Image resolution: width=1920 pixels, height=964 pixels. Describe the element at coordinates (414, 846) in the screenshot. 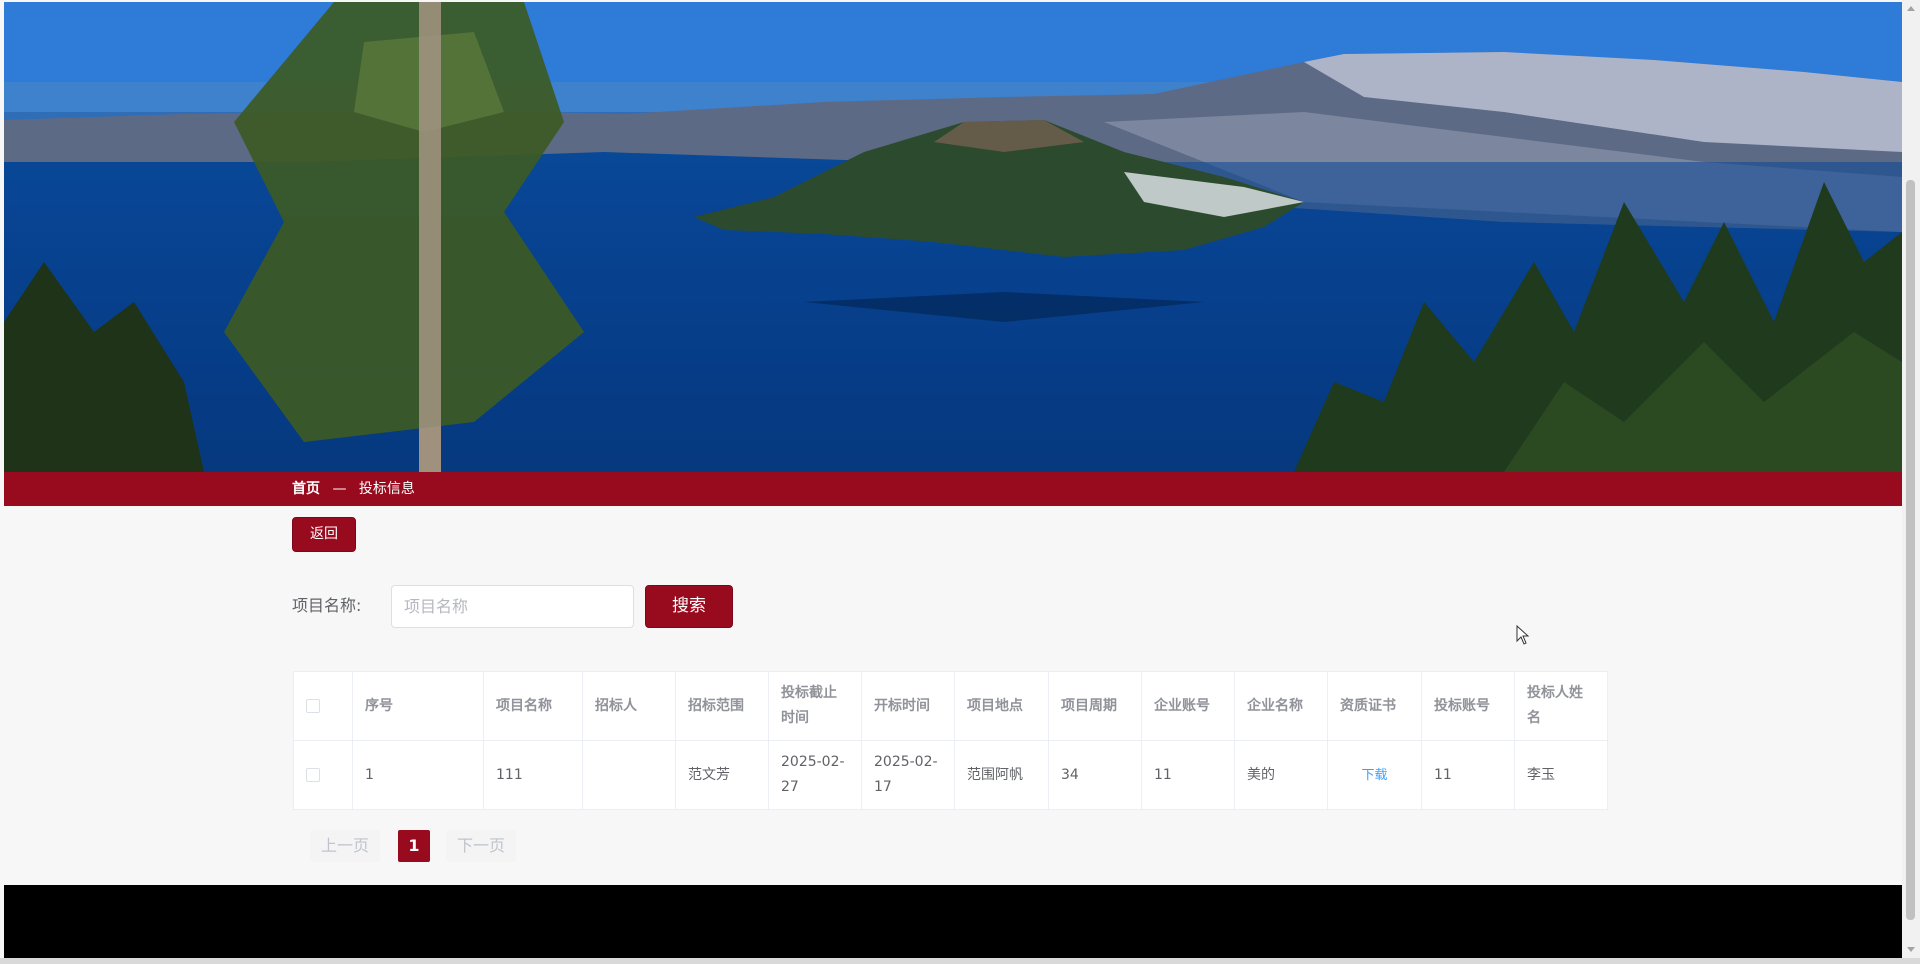

I see `page-number-current: 1` at that location.